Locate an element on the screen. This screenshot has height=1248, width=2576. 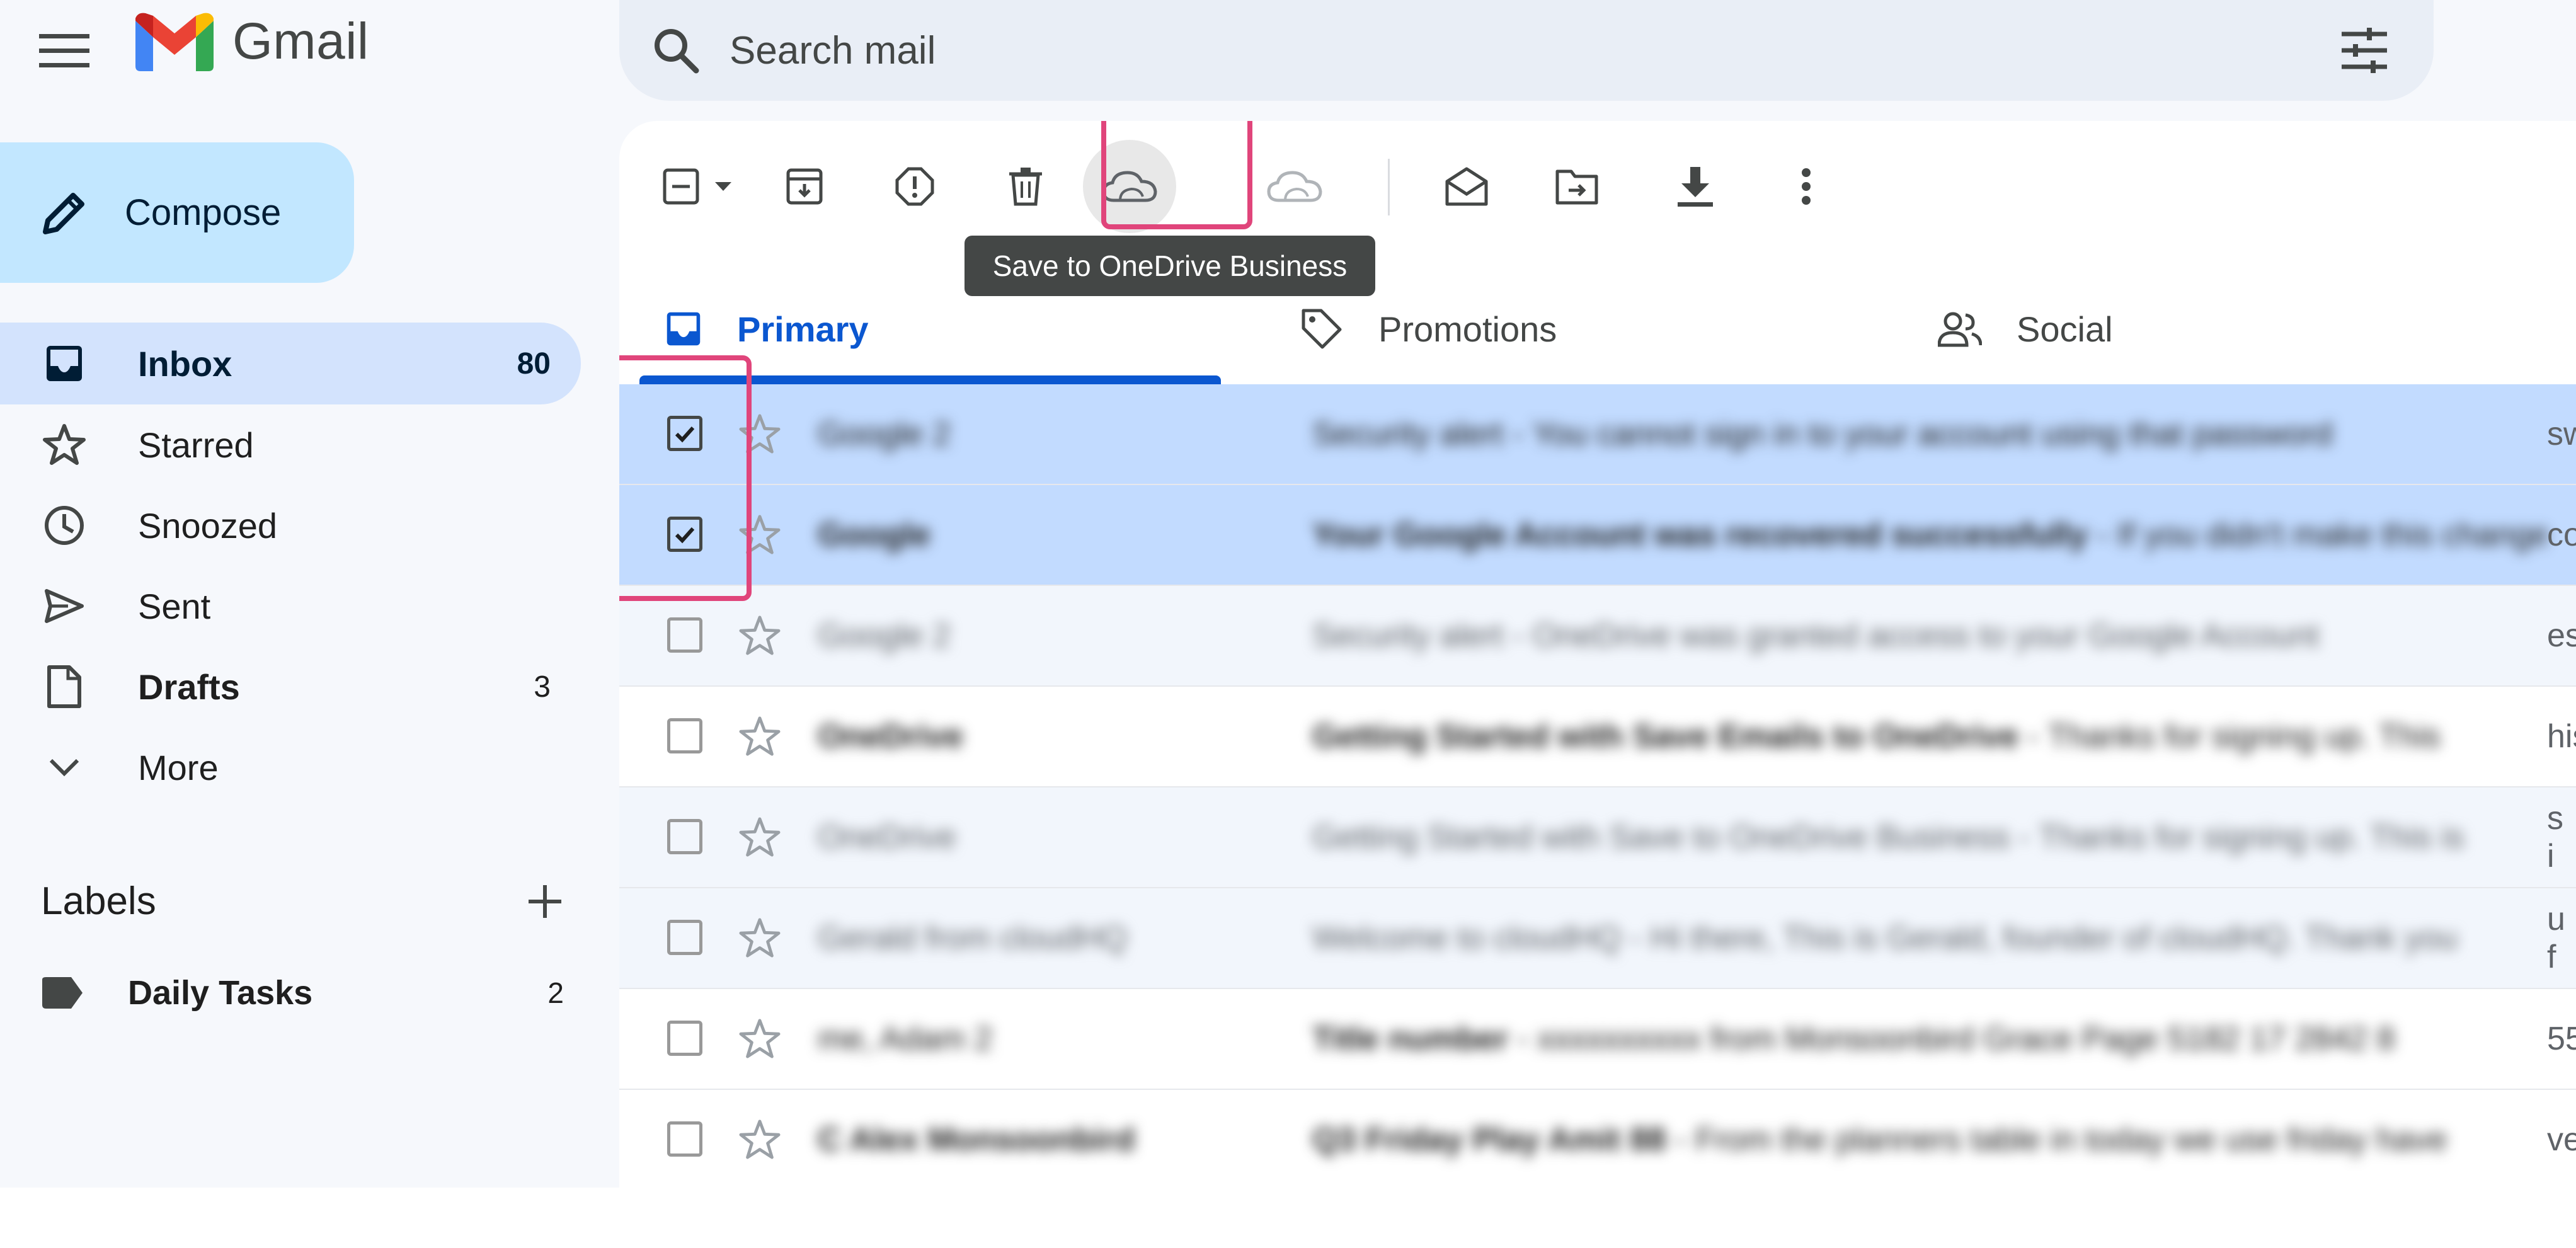
sidebar-item-label: Snoozed is located at coordinates (208, 525).